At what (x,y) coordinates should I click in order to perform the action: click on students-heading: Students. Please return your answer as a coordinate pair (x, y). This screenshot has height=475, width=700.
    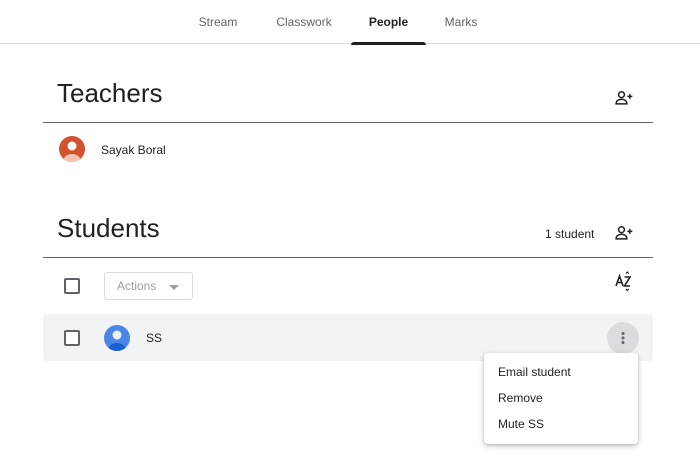
    Looking at the image, I should click on (108, 228).